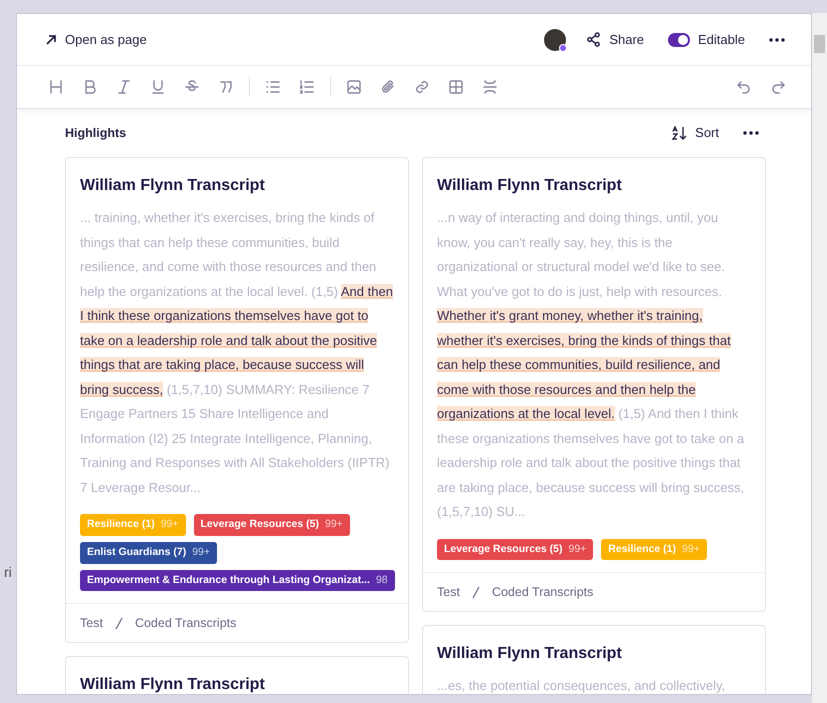  Describe the element at coordinates (695, 133) in the screenshot. I see `sort-button: Sort` at that location.